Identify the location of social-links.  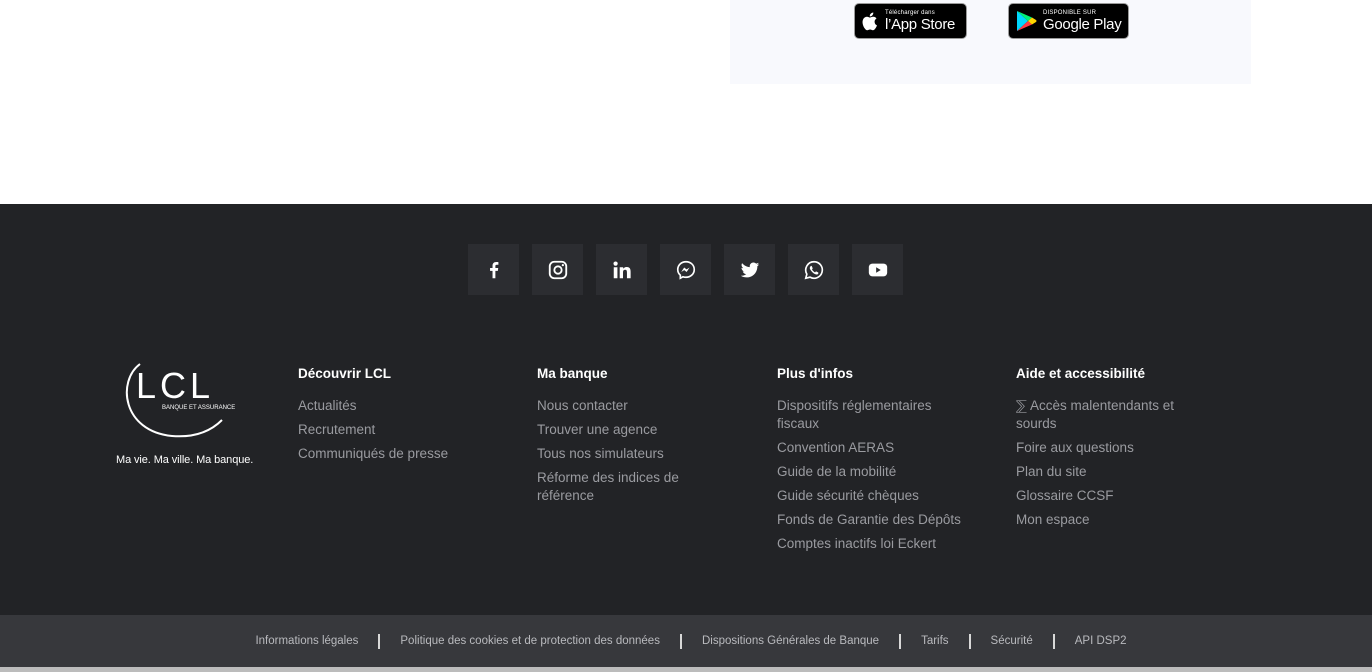
(685, 269).